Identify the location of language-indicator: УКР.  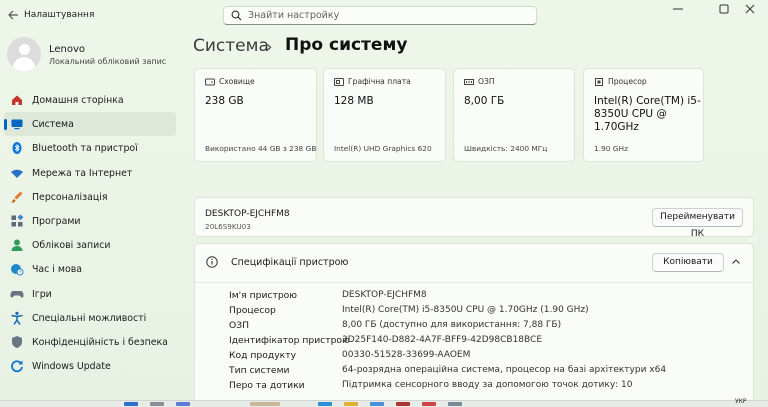
(741, 401).